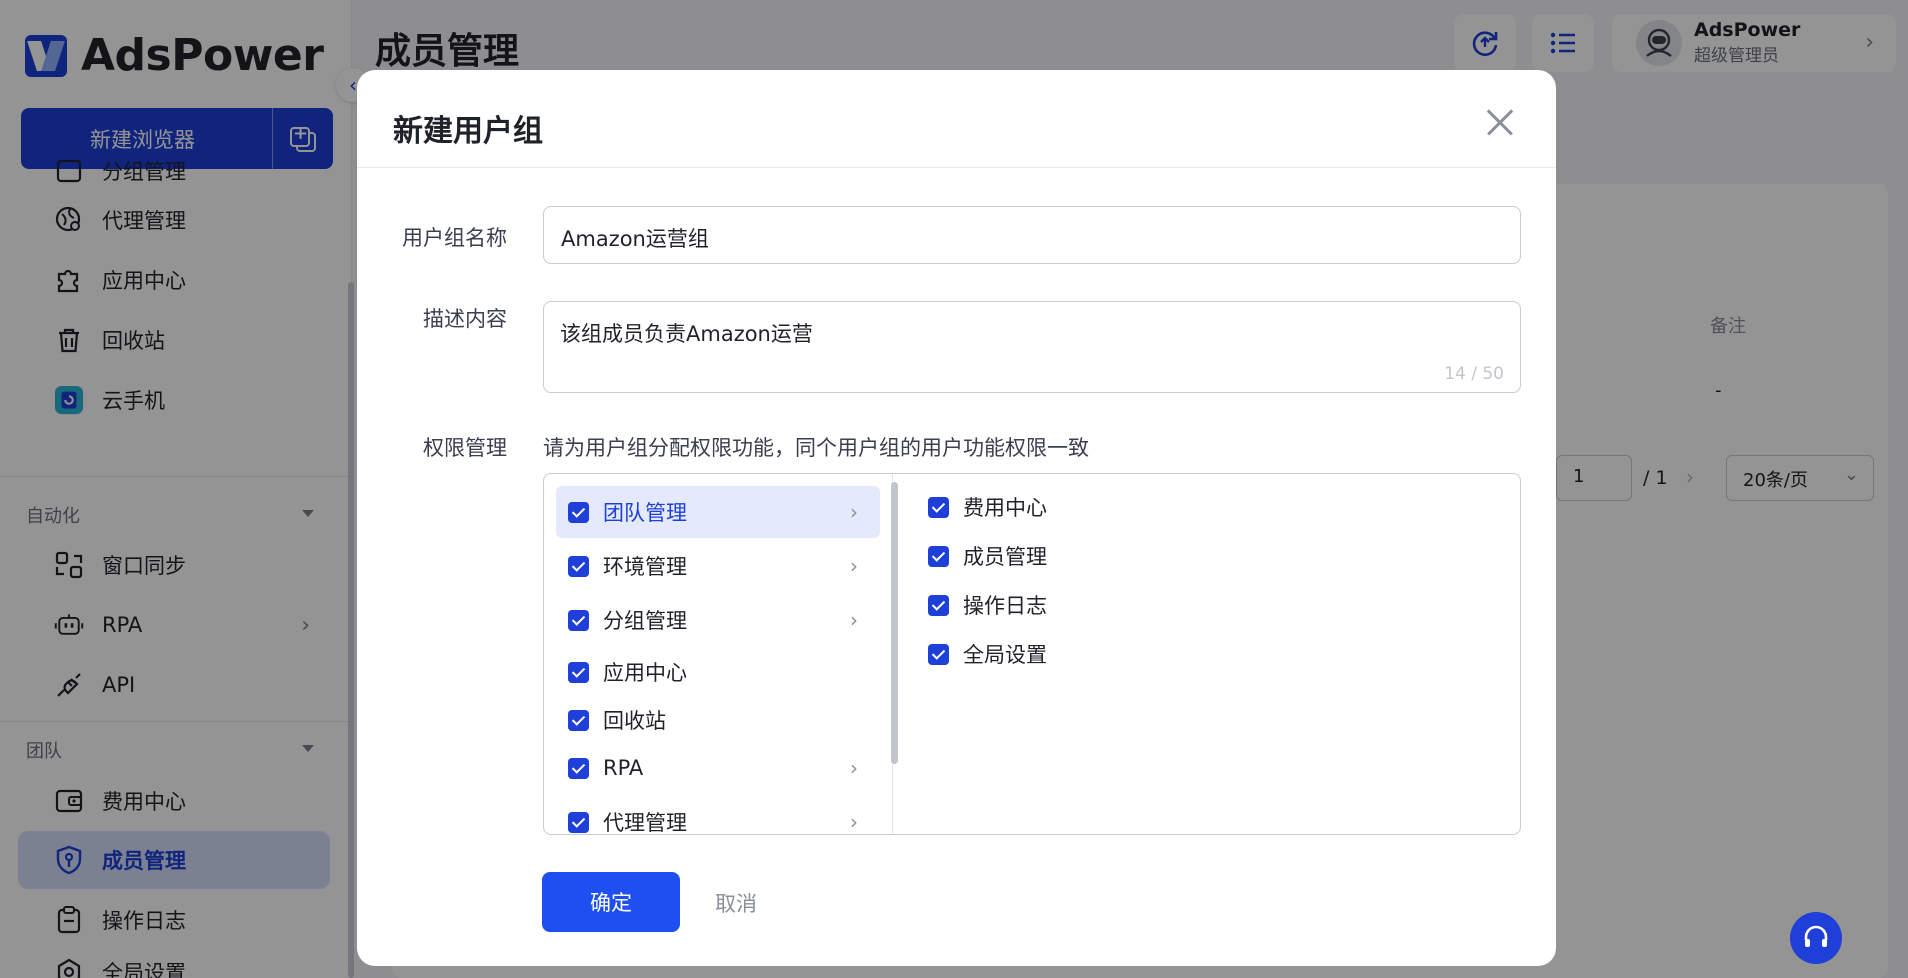  I want to click on char-counter: 14 / 50, so click(1474, 374).